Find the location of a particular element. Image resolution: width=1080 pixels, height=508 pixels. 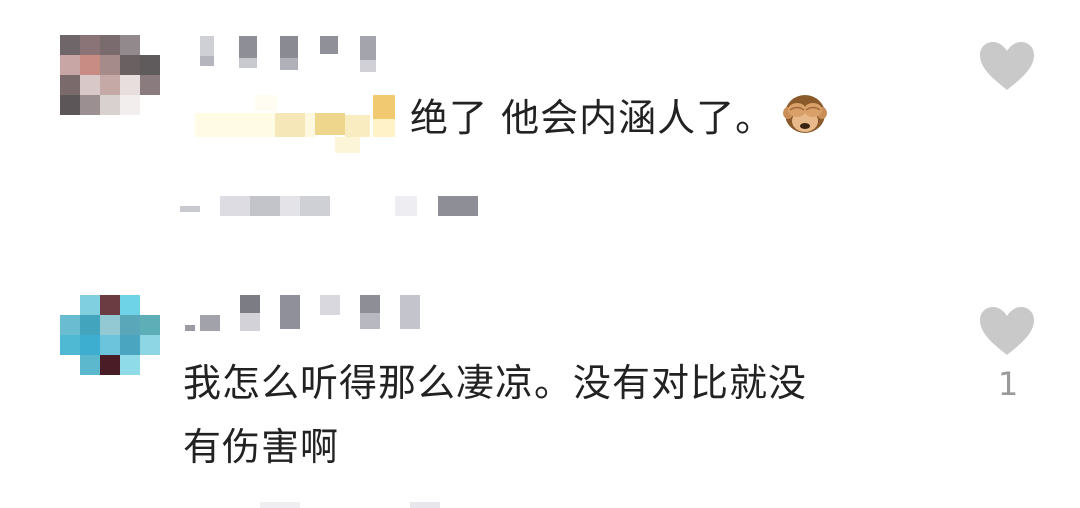

like-count: 1 is located at coordinates (1008, 384).